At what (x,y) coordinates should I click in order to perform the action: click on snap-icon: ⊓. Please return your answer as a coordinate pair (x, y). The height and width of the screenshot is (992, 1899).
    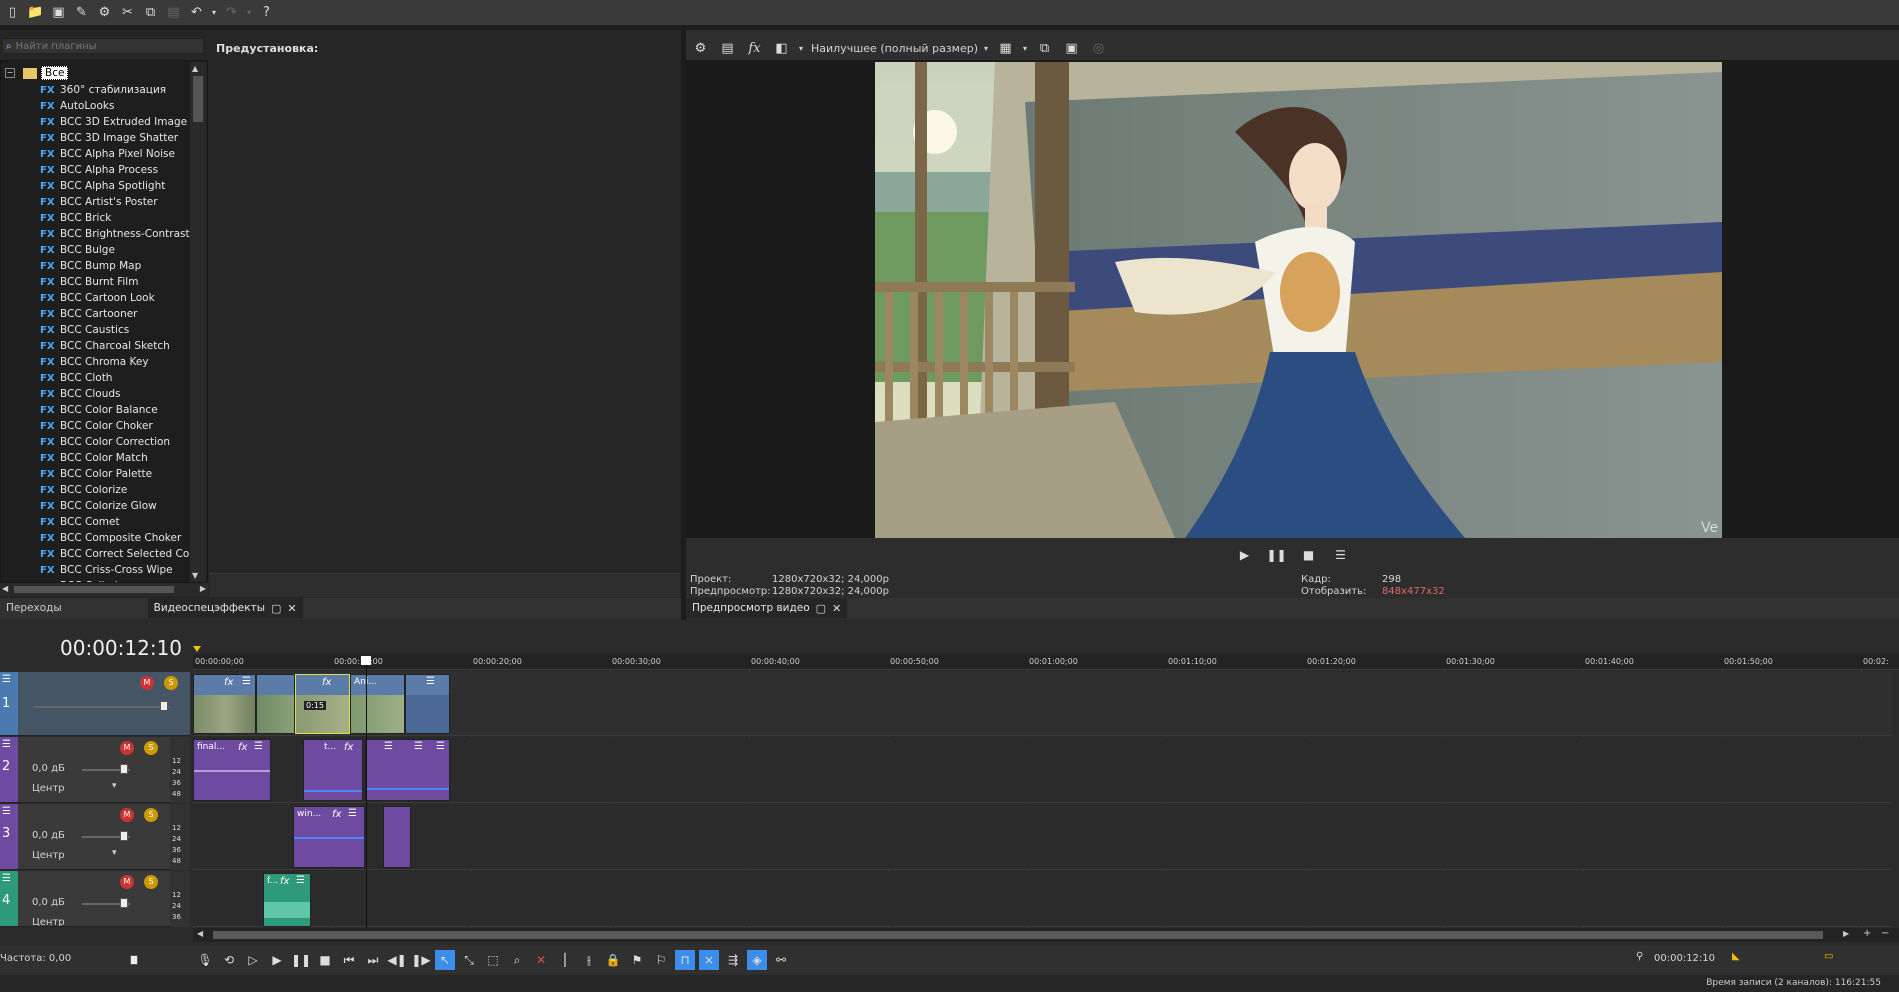
    Looking at the image, I should click on (685, 960).